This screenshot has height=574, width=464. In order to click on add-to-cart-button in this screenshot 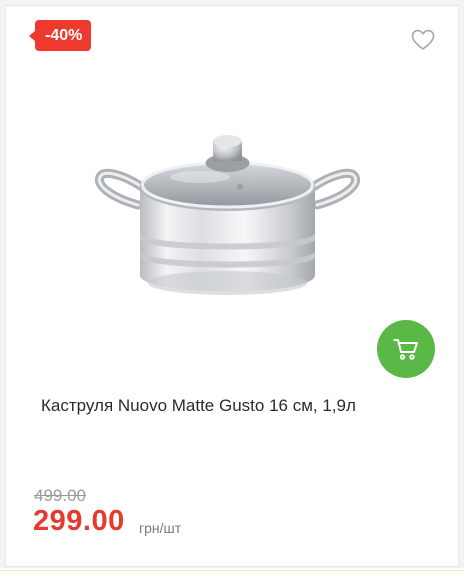, I will do `click(406, 349)`.